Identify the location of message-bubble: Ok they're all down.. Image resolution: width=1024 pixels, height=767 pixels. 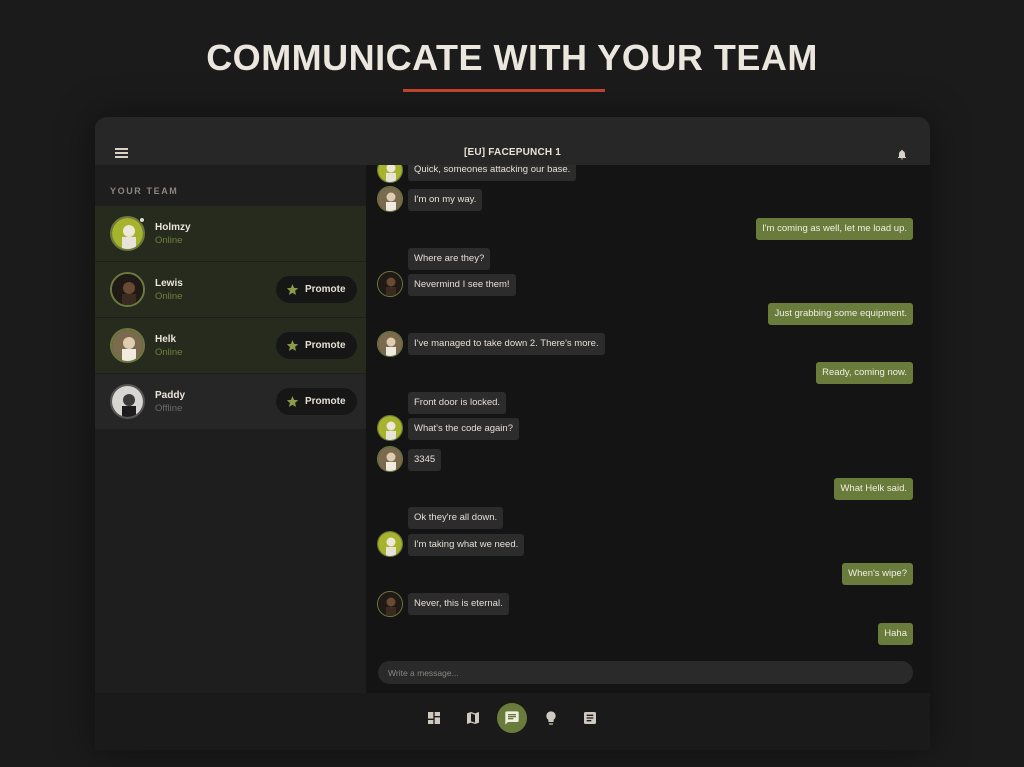
(456, 518).